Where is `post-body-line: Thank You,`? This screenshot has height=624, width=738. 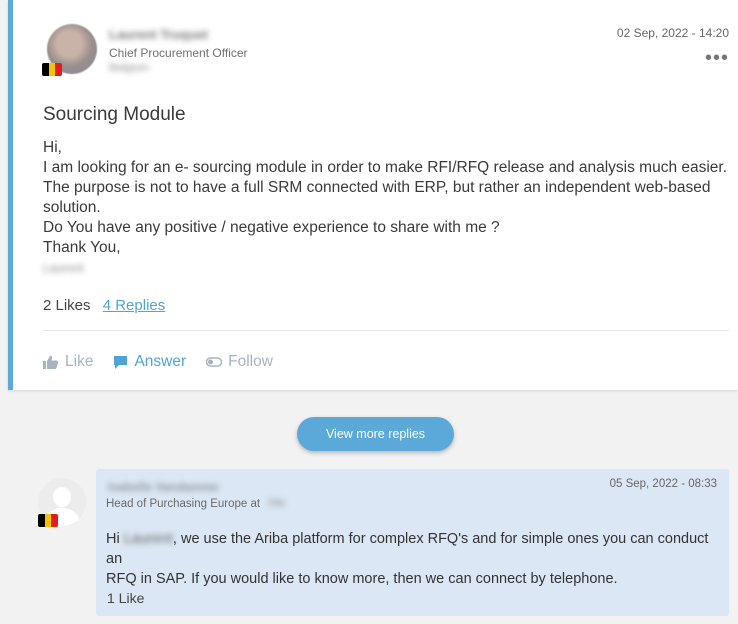
post-body-line: Thank You, is located at coordinates (82, 247).